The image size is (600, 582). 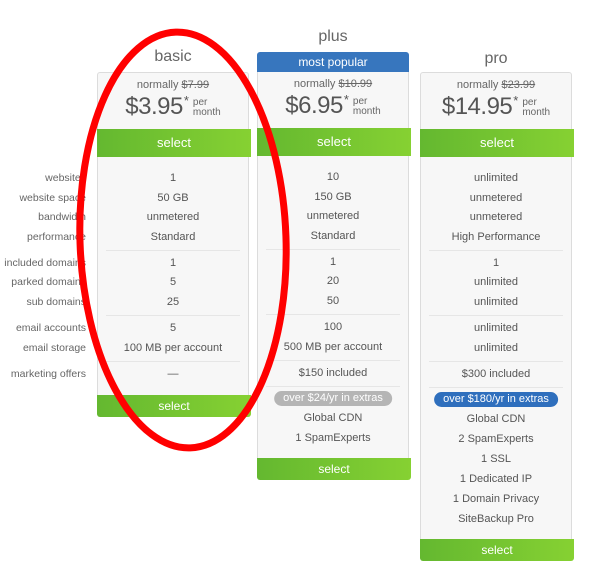 I want to click on label-email-storage: email storage, so click(x=54, y=348).